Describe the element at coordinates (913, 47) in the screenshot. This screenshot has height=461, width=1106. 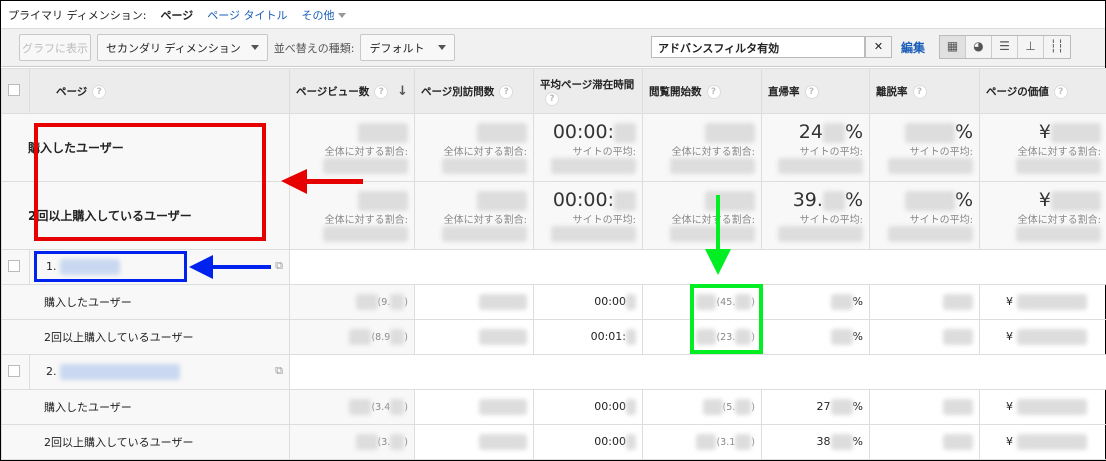
I see `edit-filter-link: 編集` at that location.